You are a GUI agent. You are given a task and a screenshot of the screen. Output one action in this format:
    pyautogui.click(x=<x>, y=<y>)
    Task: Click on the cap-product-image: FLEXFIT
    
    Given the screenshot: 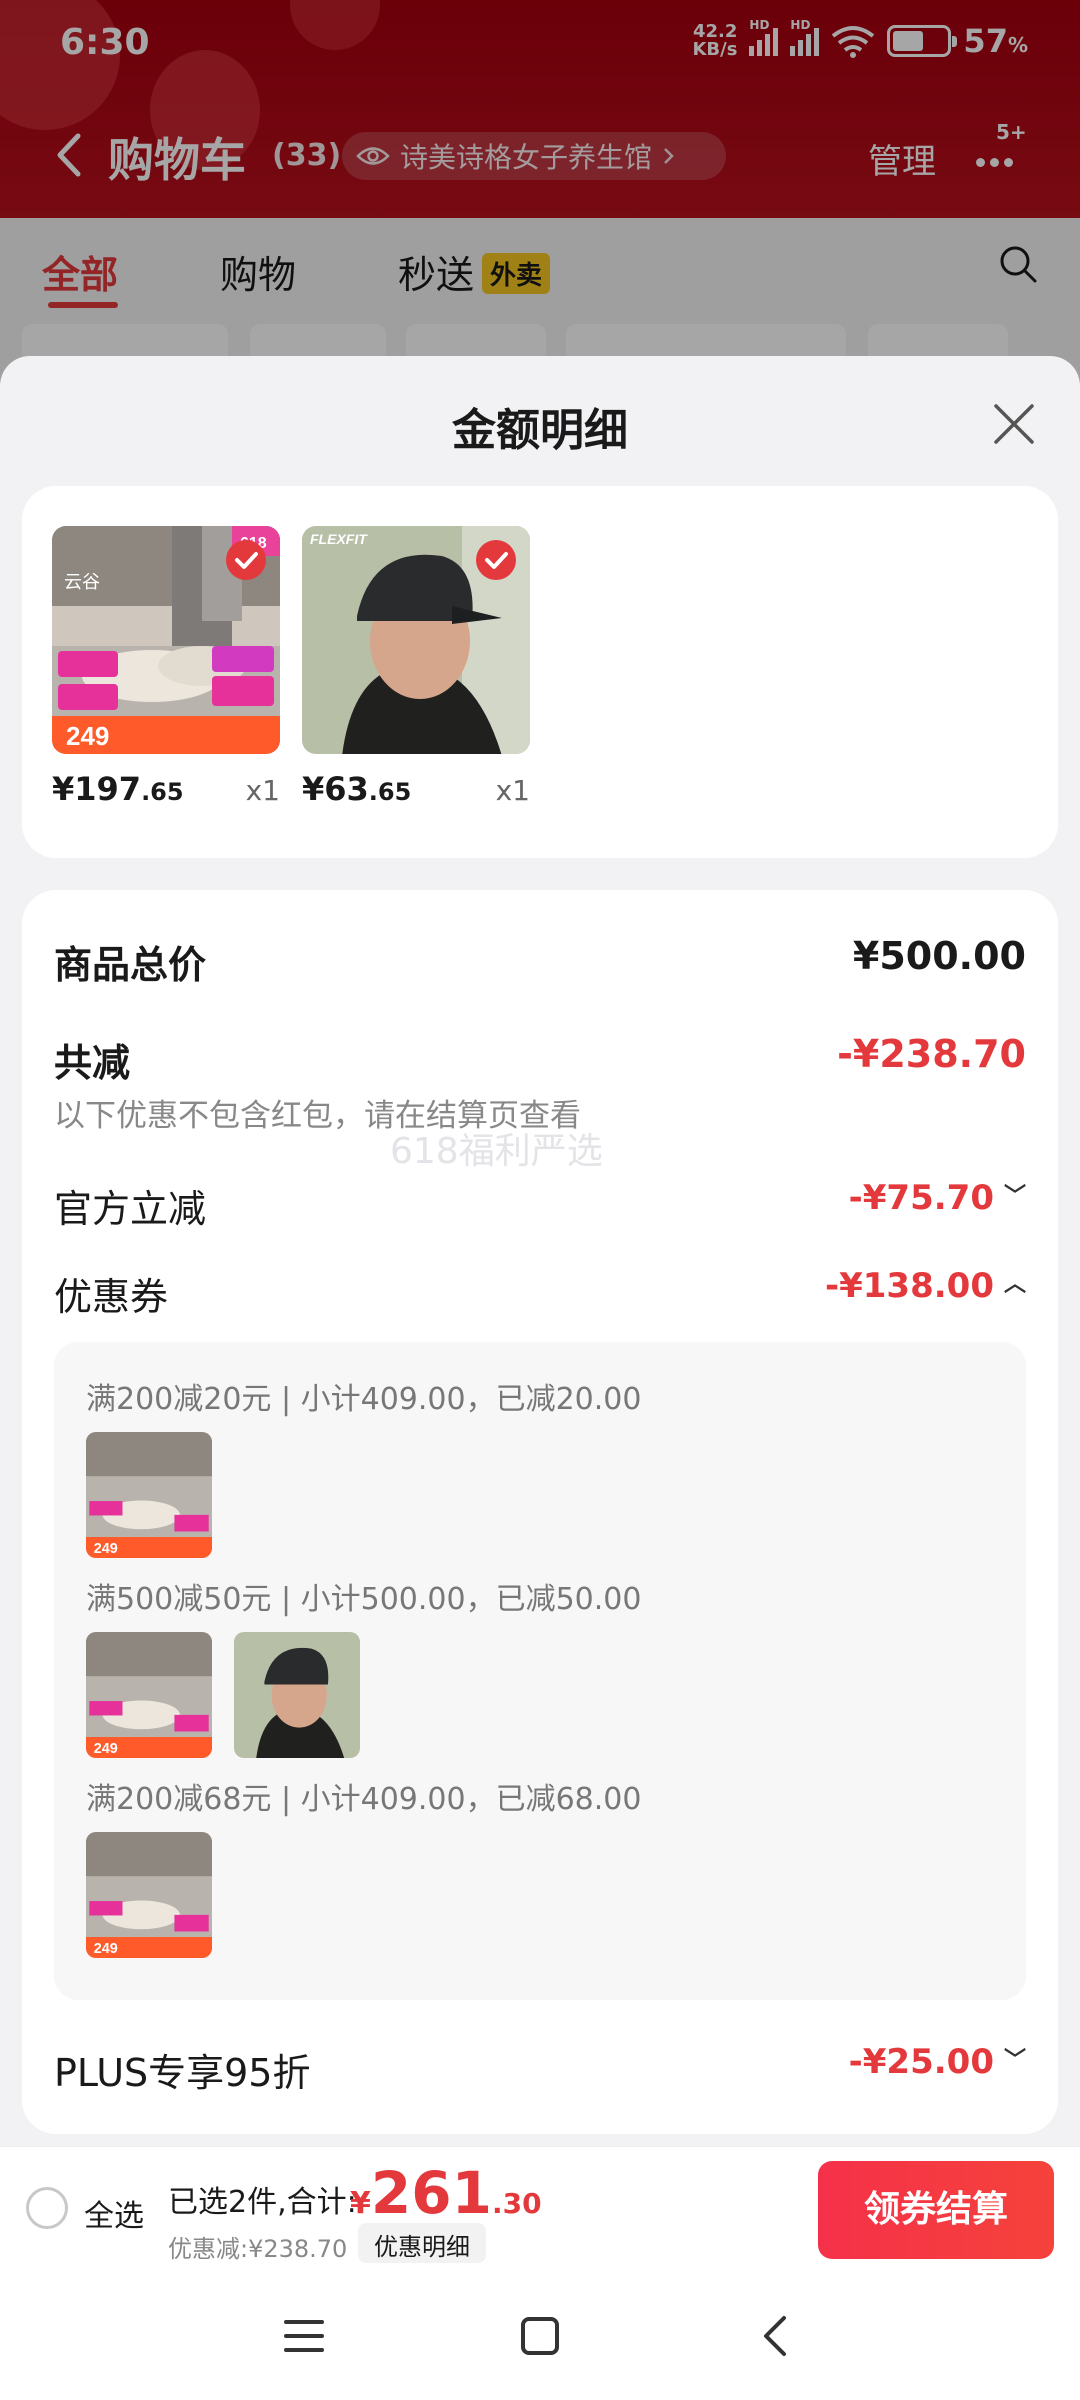 What is the action you would take?
    pyautogui.click(x=416, y=640)
    